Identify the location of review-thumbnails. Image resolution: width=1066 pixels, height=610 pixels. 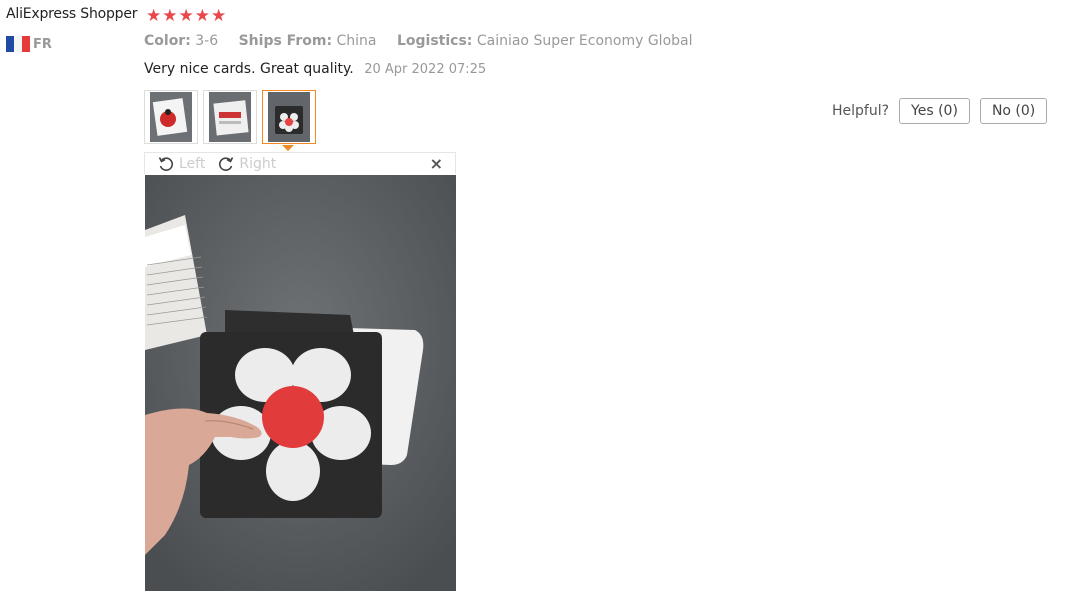
(230, 117).